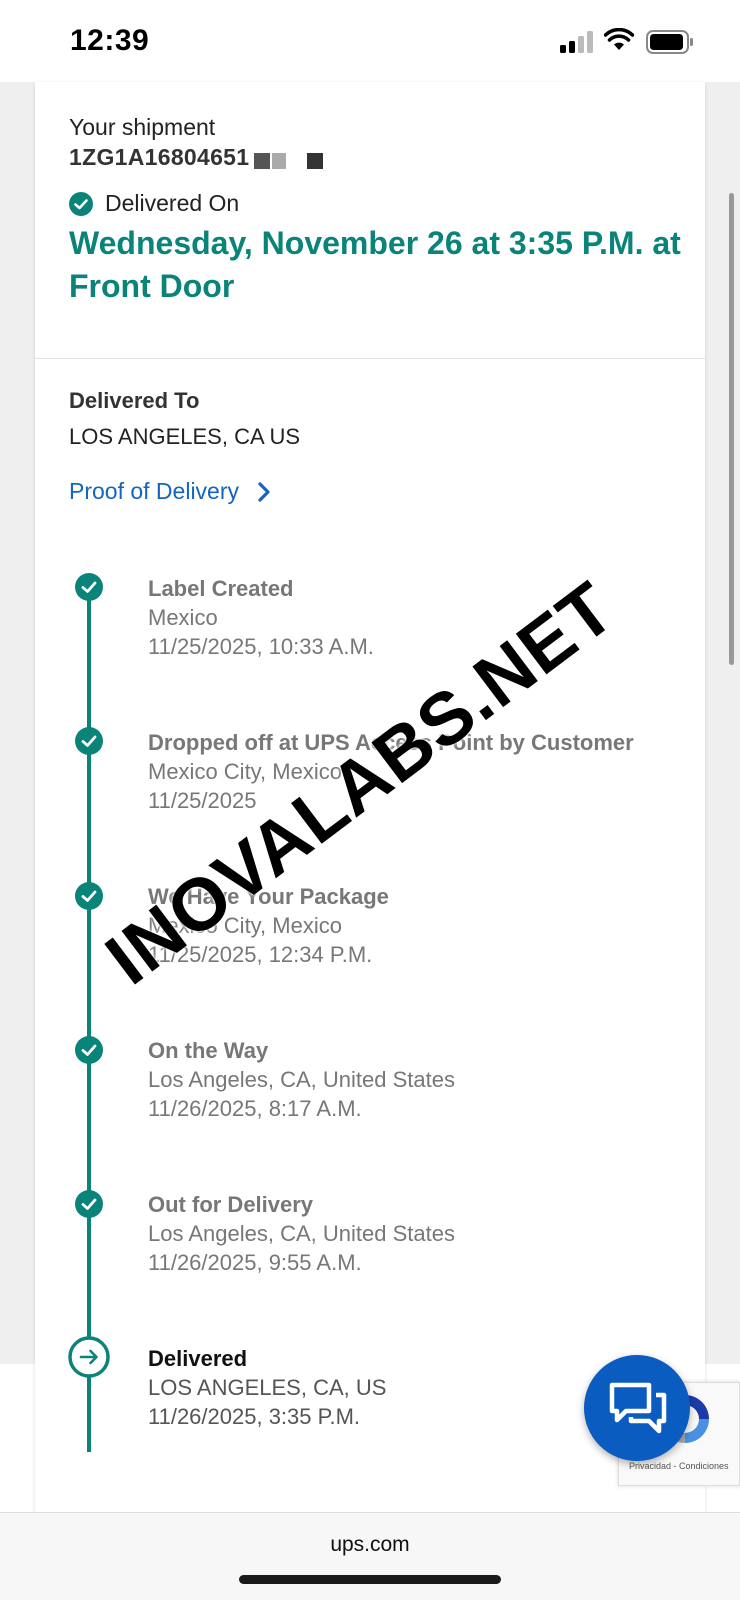 This screenshot has height=1600, width=740. I want to click on status-bar: 12:39, so click(370, 41).